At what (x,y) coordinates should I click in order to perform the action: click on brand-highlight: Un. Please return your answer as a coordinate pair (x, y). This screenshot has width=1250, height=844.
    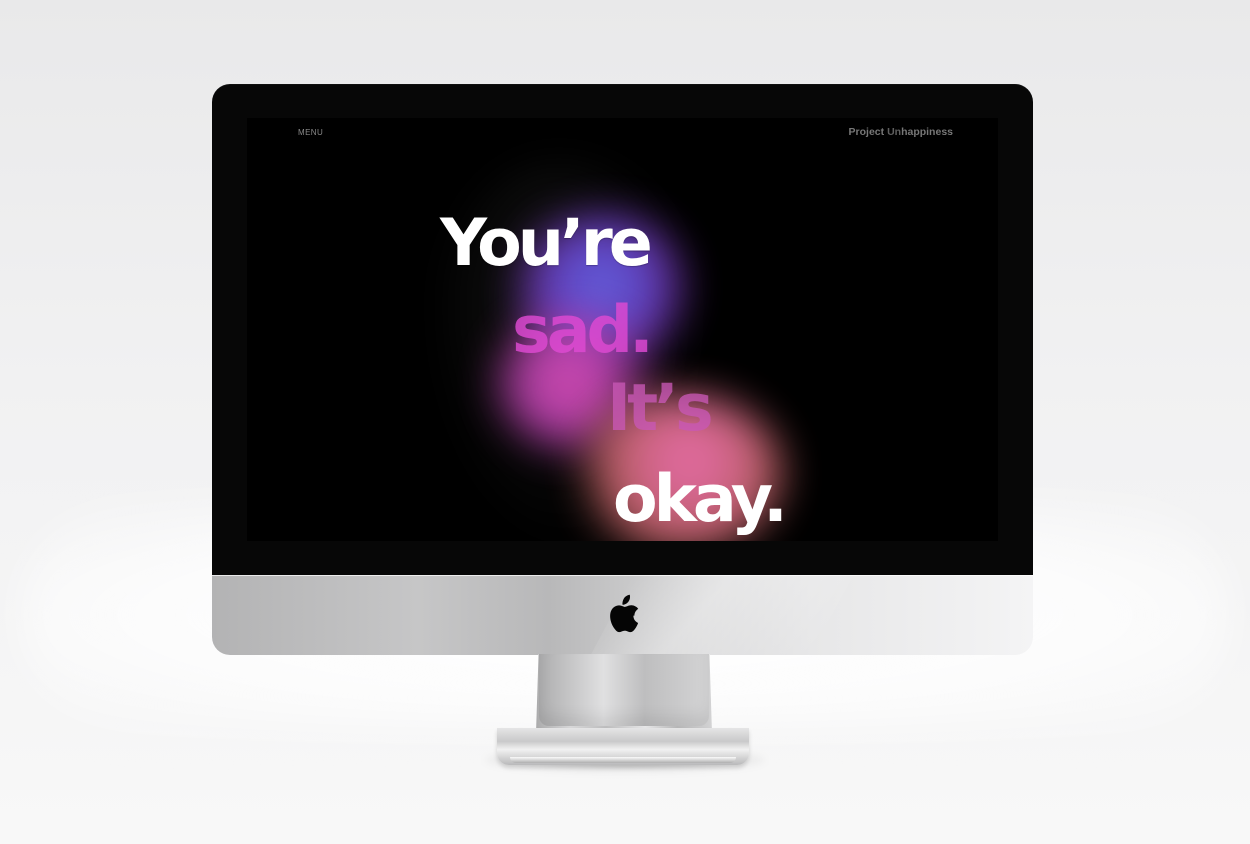
    Looking at the image, I should click on (894, 132).